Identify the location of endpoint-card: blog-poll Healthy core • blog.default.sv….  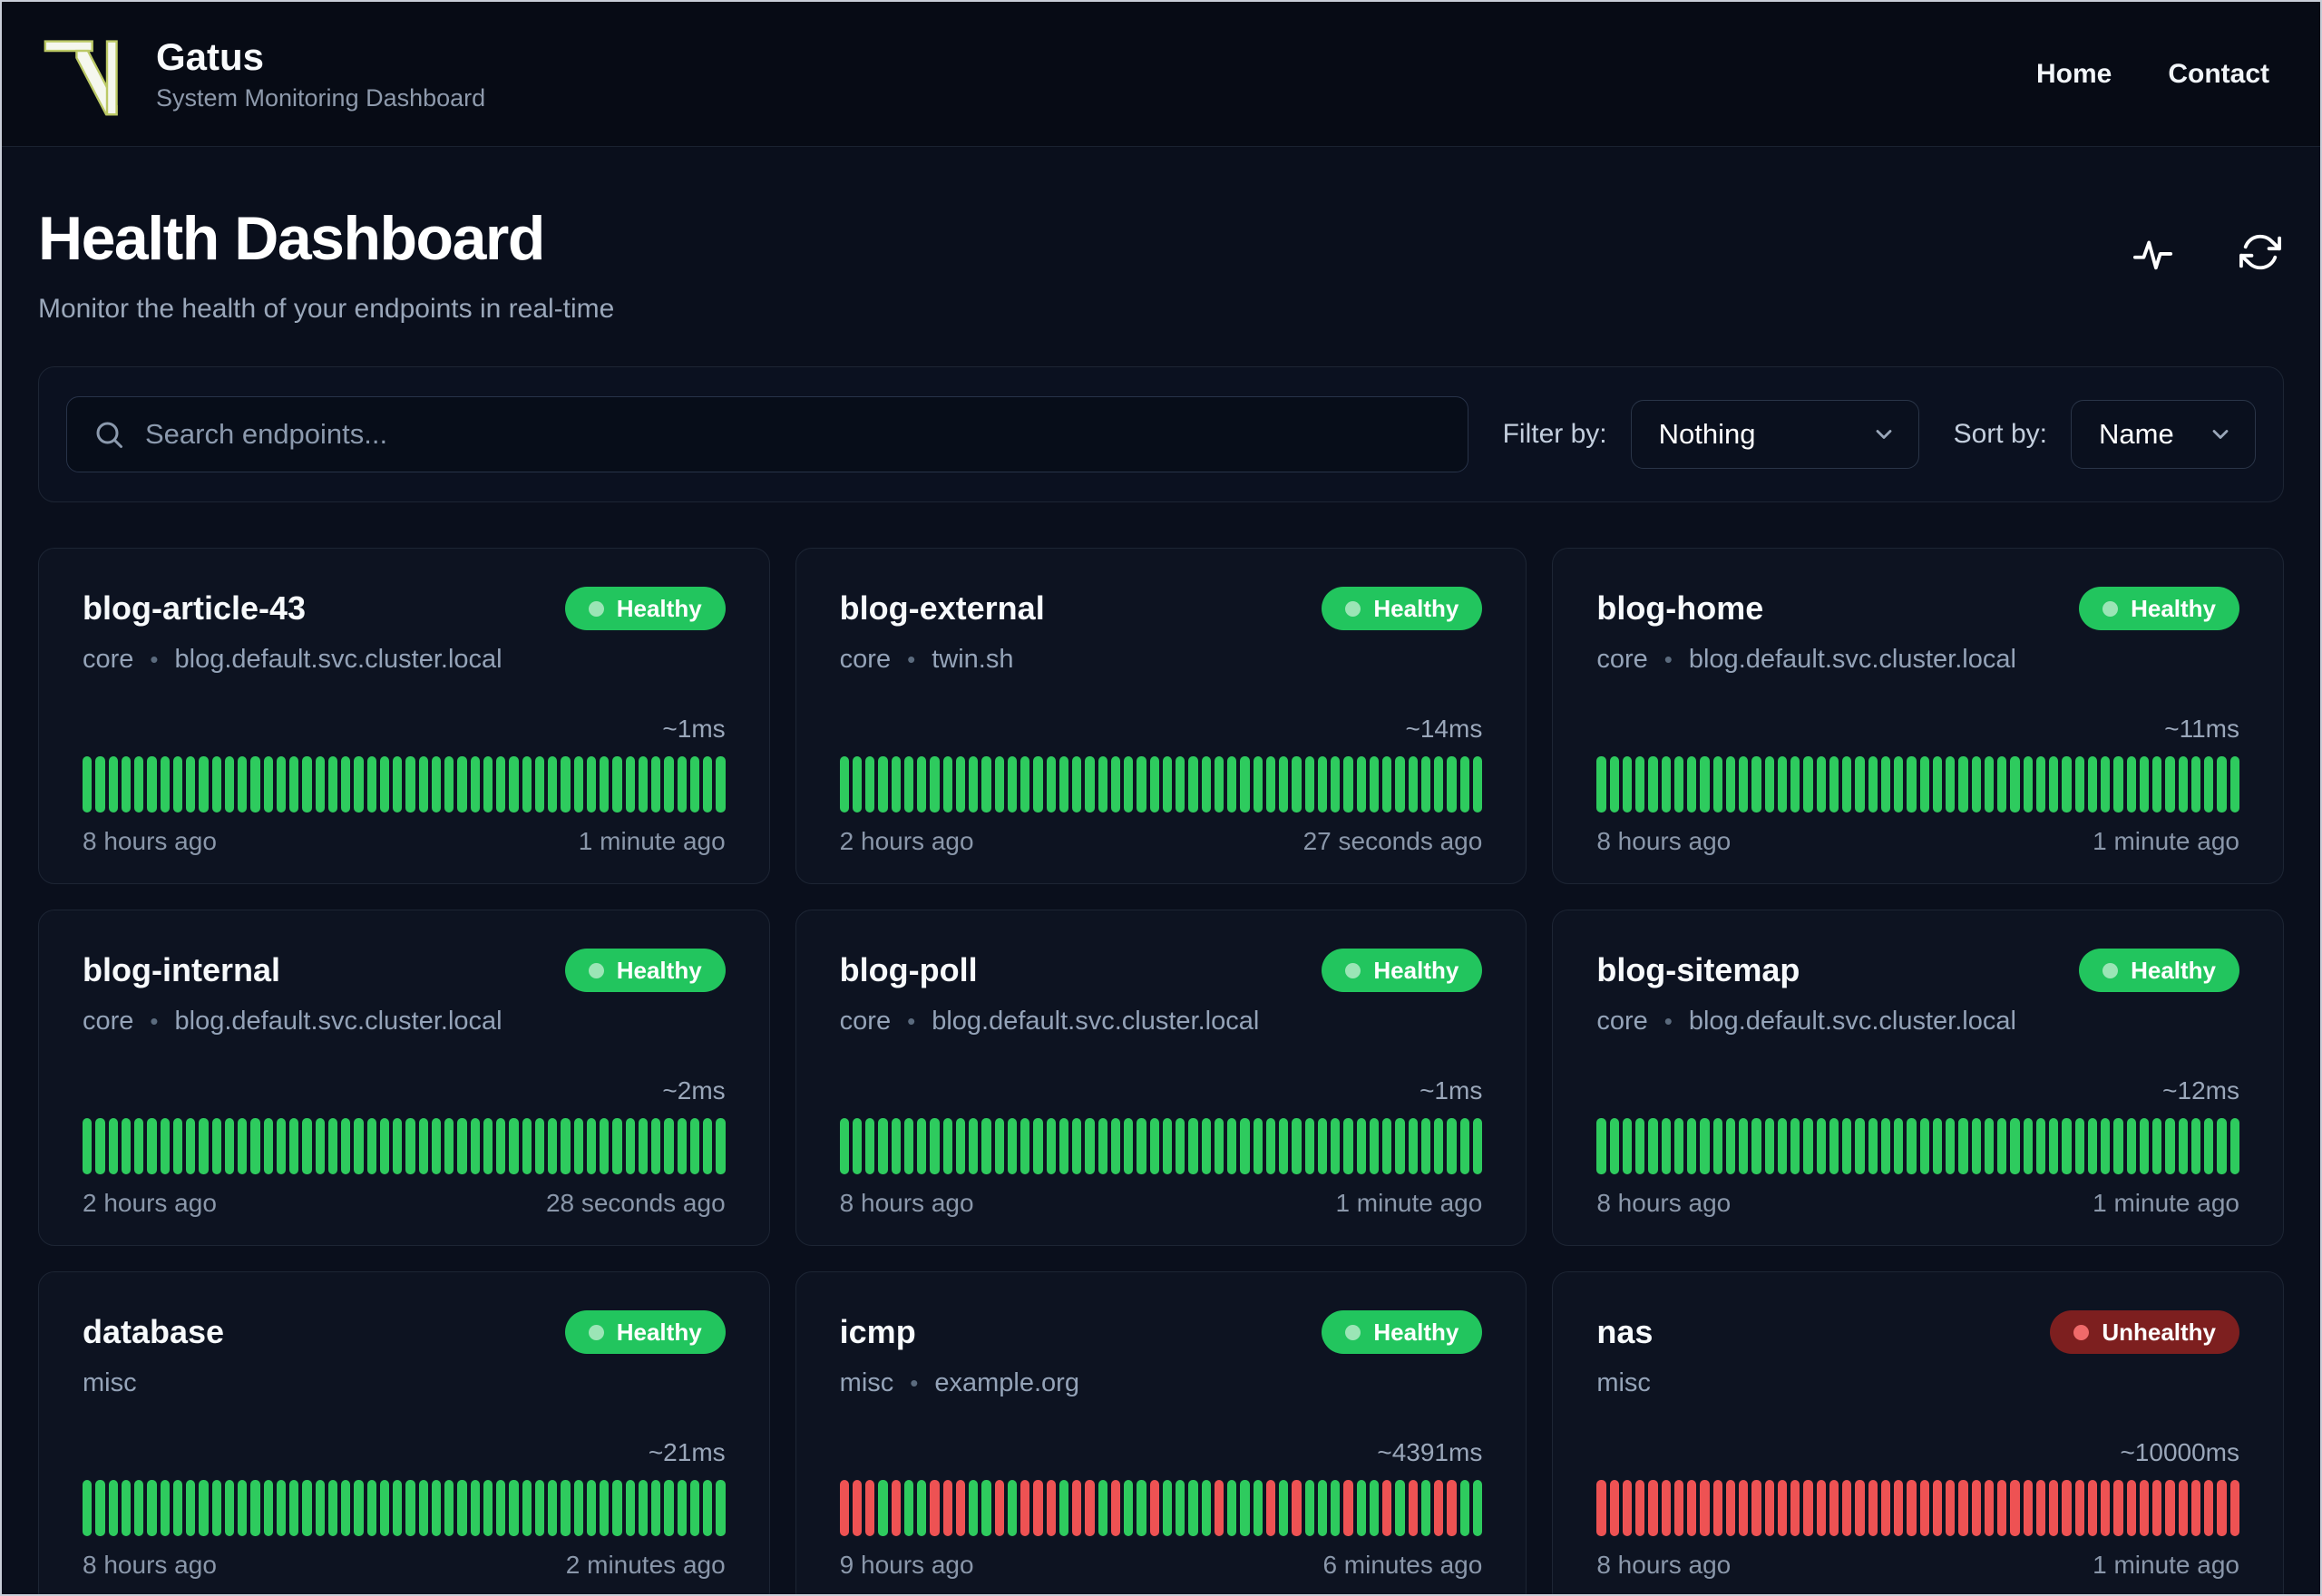
(1161, 1078).